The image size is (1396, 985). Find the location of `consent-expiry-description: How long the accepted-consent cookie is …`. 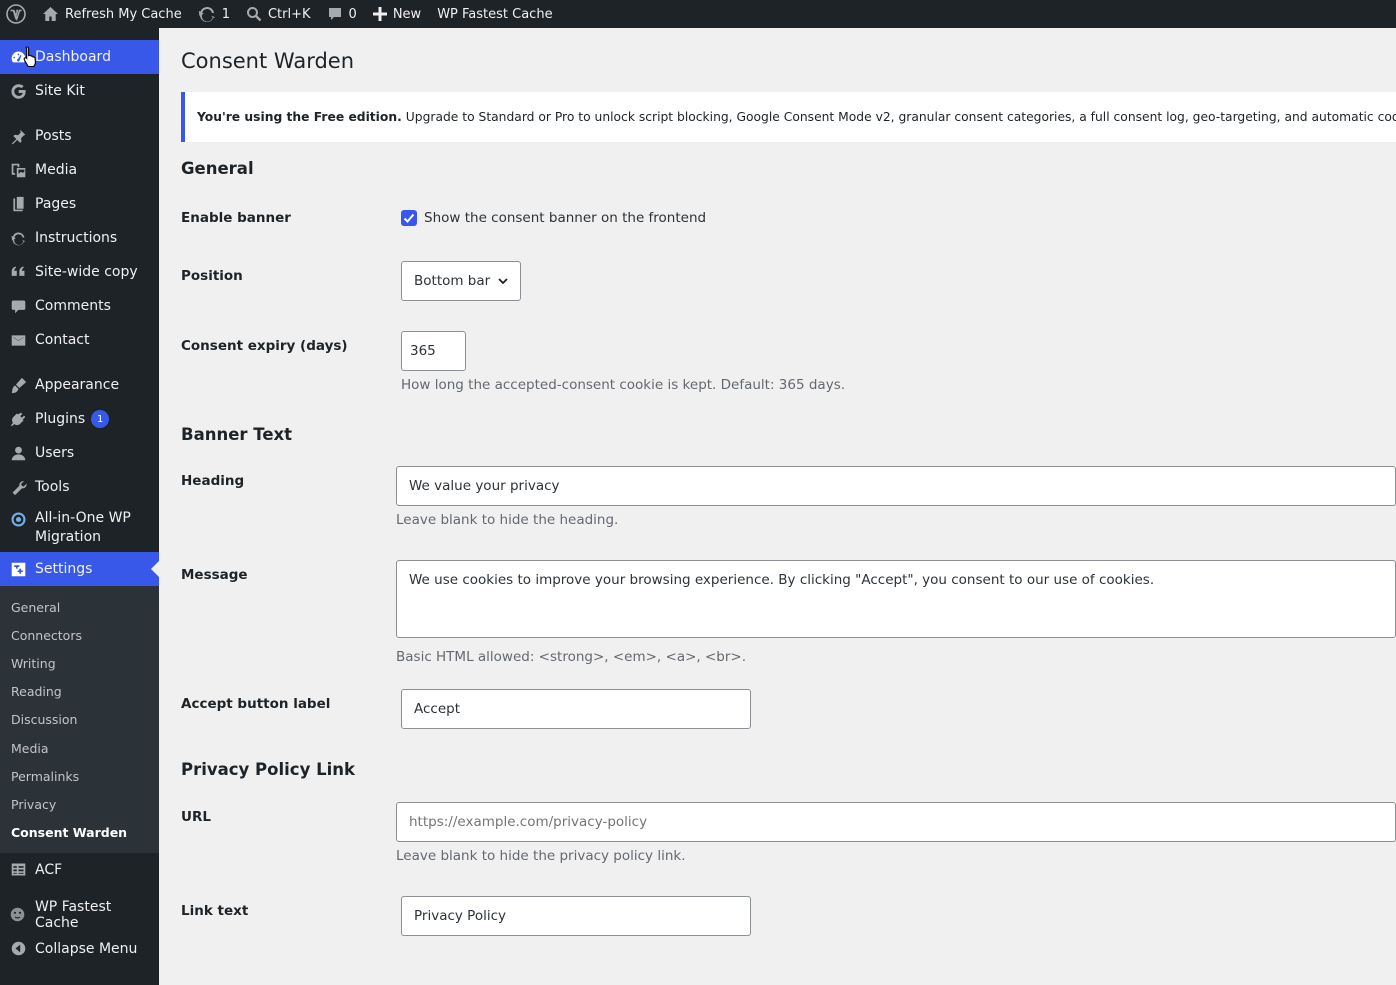

consent-expiry-description: How long the accepted-consent cookie is … is located at coordinates (623, 385).